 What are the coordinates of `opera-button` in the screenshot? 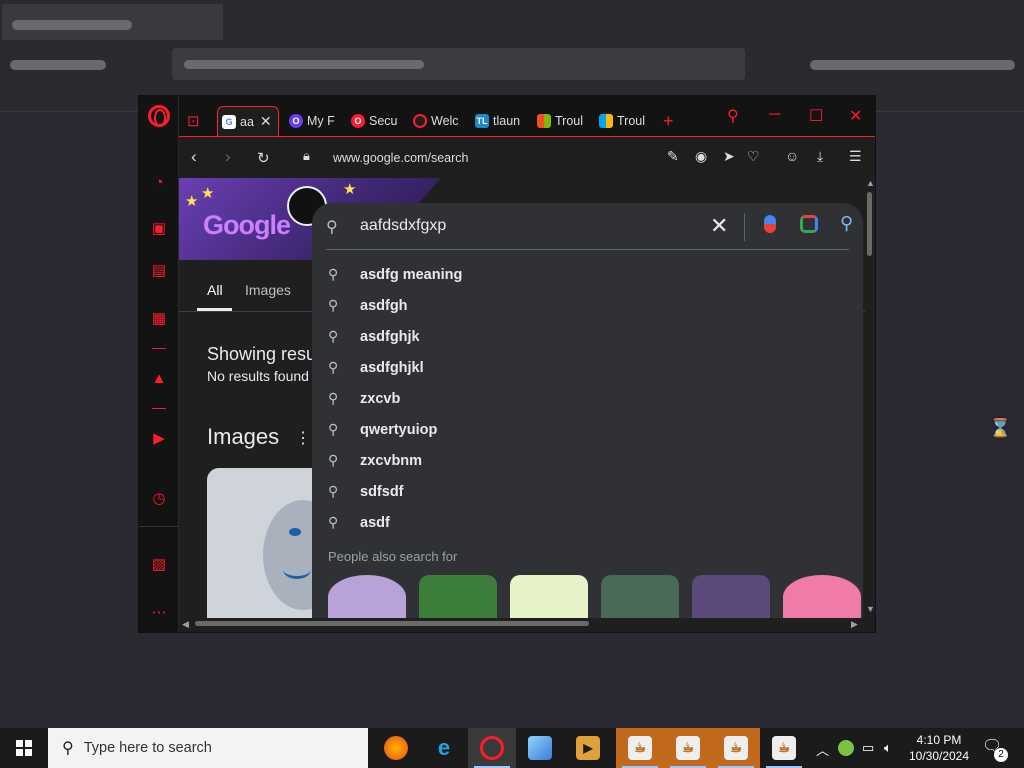 It's located at (492, 748).